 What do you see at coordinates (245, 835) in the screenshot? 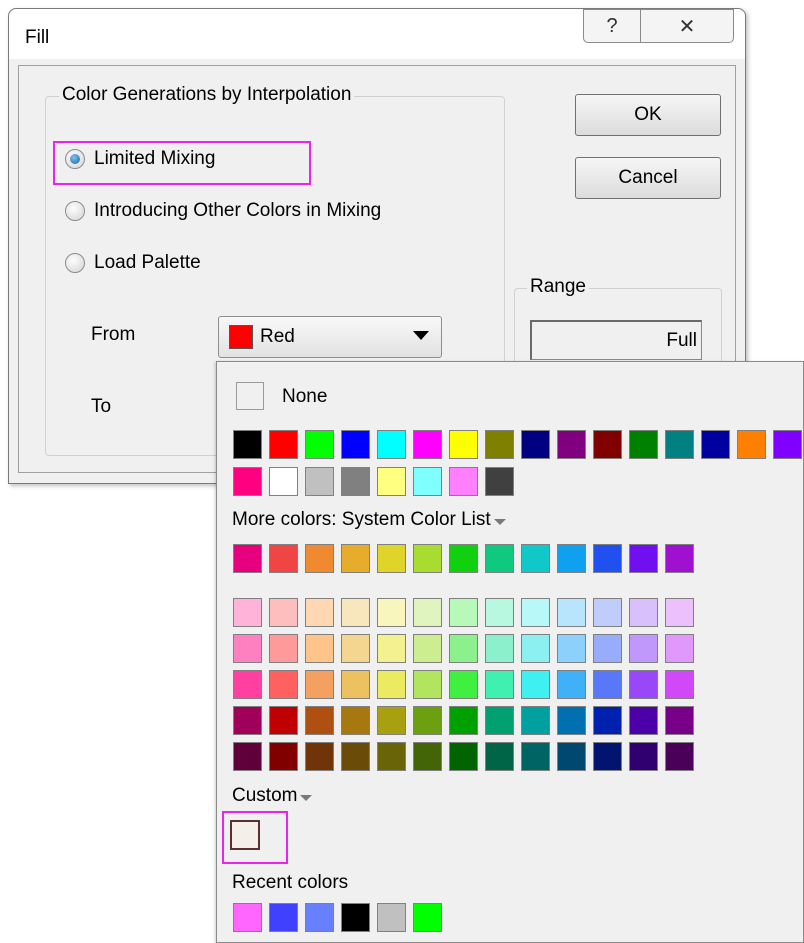
I see `custom-color-swatch` at bounding box center [245, 835].